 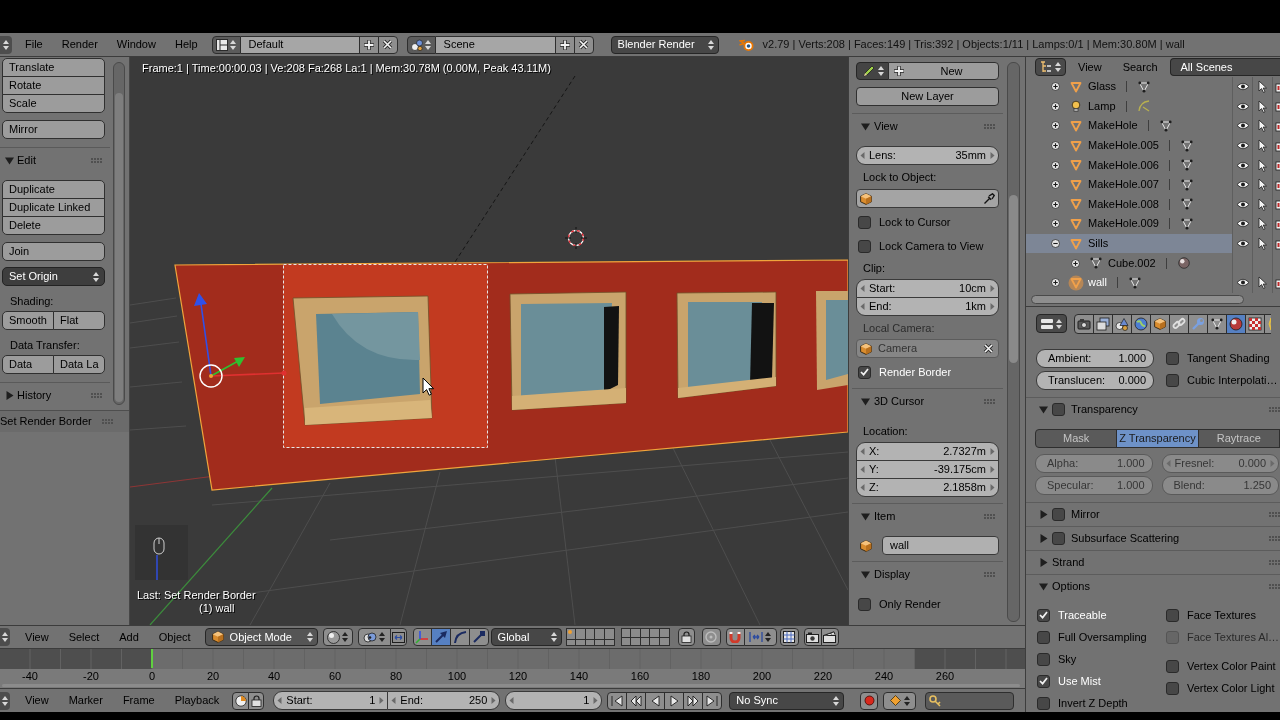 What do you see at coordinates (422, 637) in the screenshot?
I see `manipulator-toggle-button` at bounding box center [422, 637].